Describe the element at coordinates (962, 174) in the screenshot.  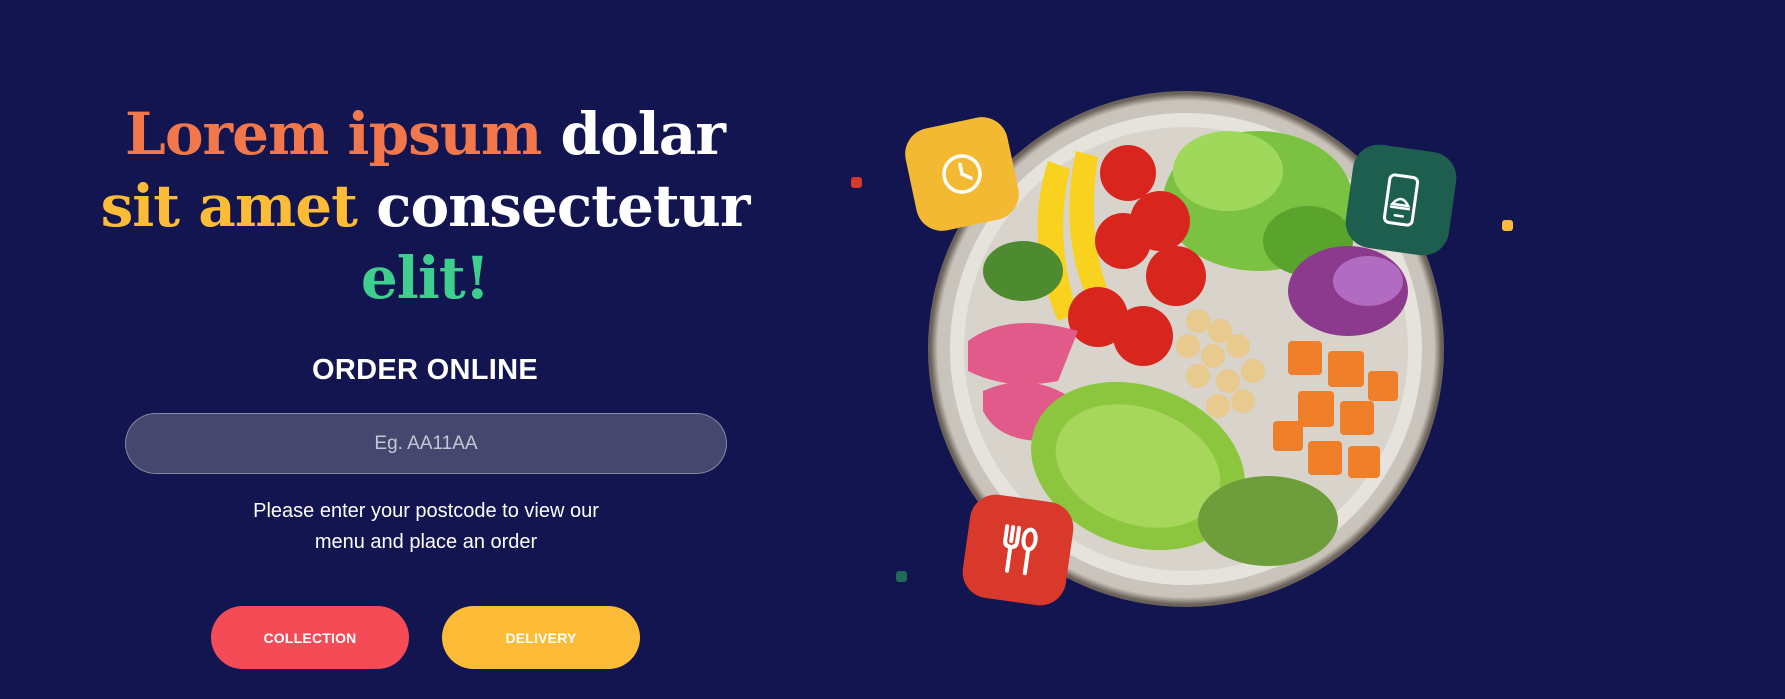
I see `clock-icon` at that location.